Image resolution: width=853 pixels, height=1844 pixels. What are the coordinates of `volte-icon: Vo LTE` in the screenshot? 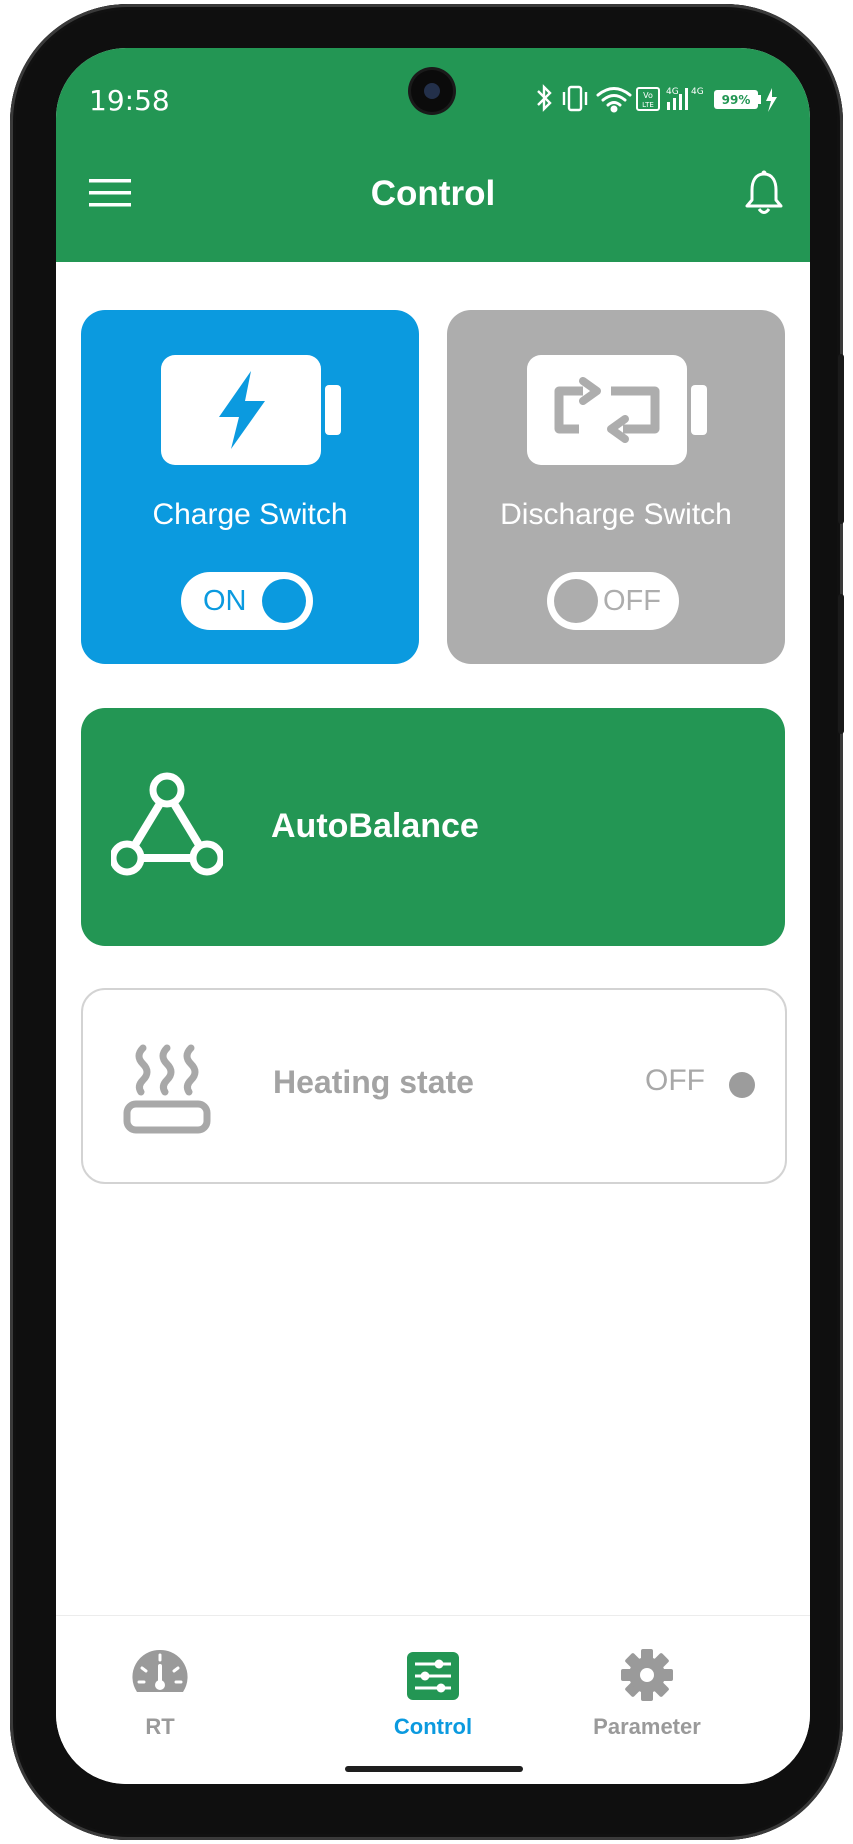 It's located at (648, 99).